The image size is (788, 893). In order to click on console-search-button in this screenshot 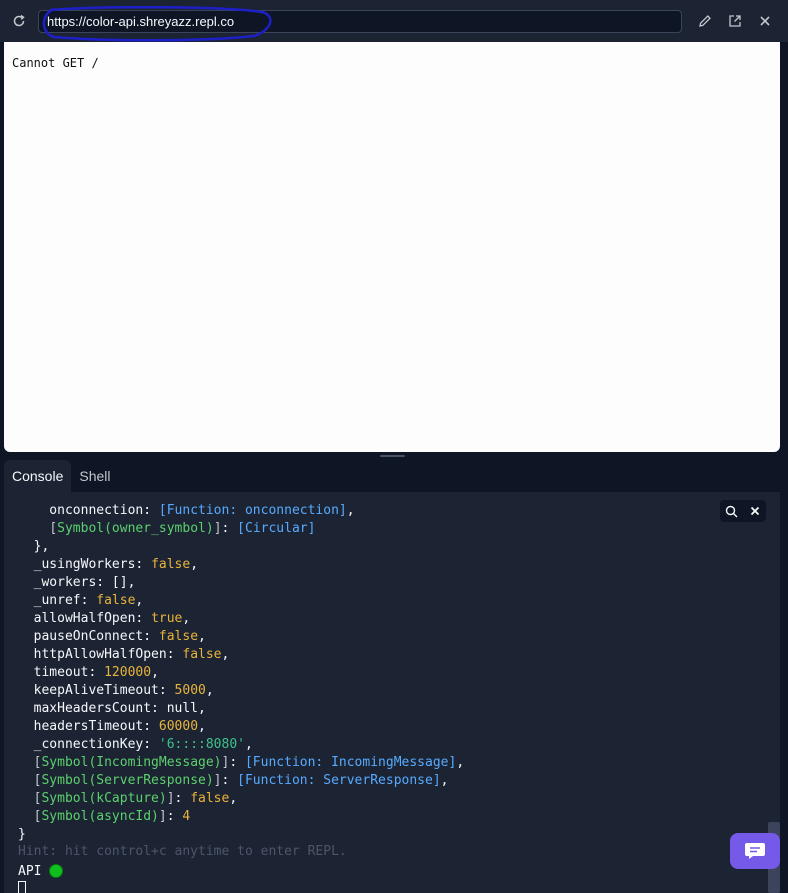, I will do `click(731, 511)`.